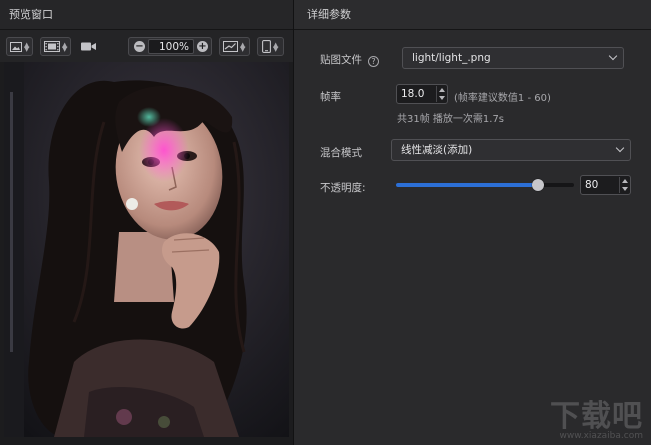 The width and height of the screenshot is (651, 445). Describe the element at coordinates (472, 15) in the screenshot. I see `detail-panel-title: 详细参数` at that location.